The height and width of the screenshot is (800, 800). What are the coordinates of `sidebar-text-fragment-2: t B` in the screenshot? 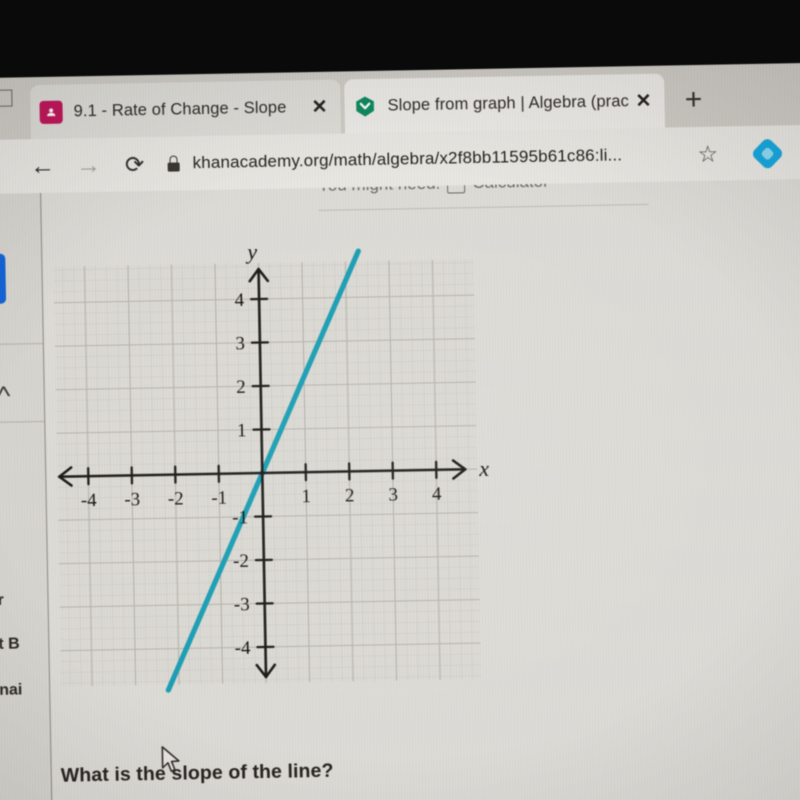 It's located at (10, 644).